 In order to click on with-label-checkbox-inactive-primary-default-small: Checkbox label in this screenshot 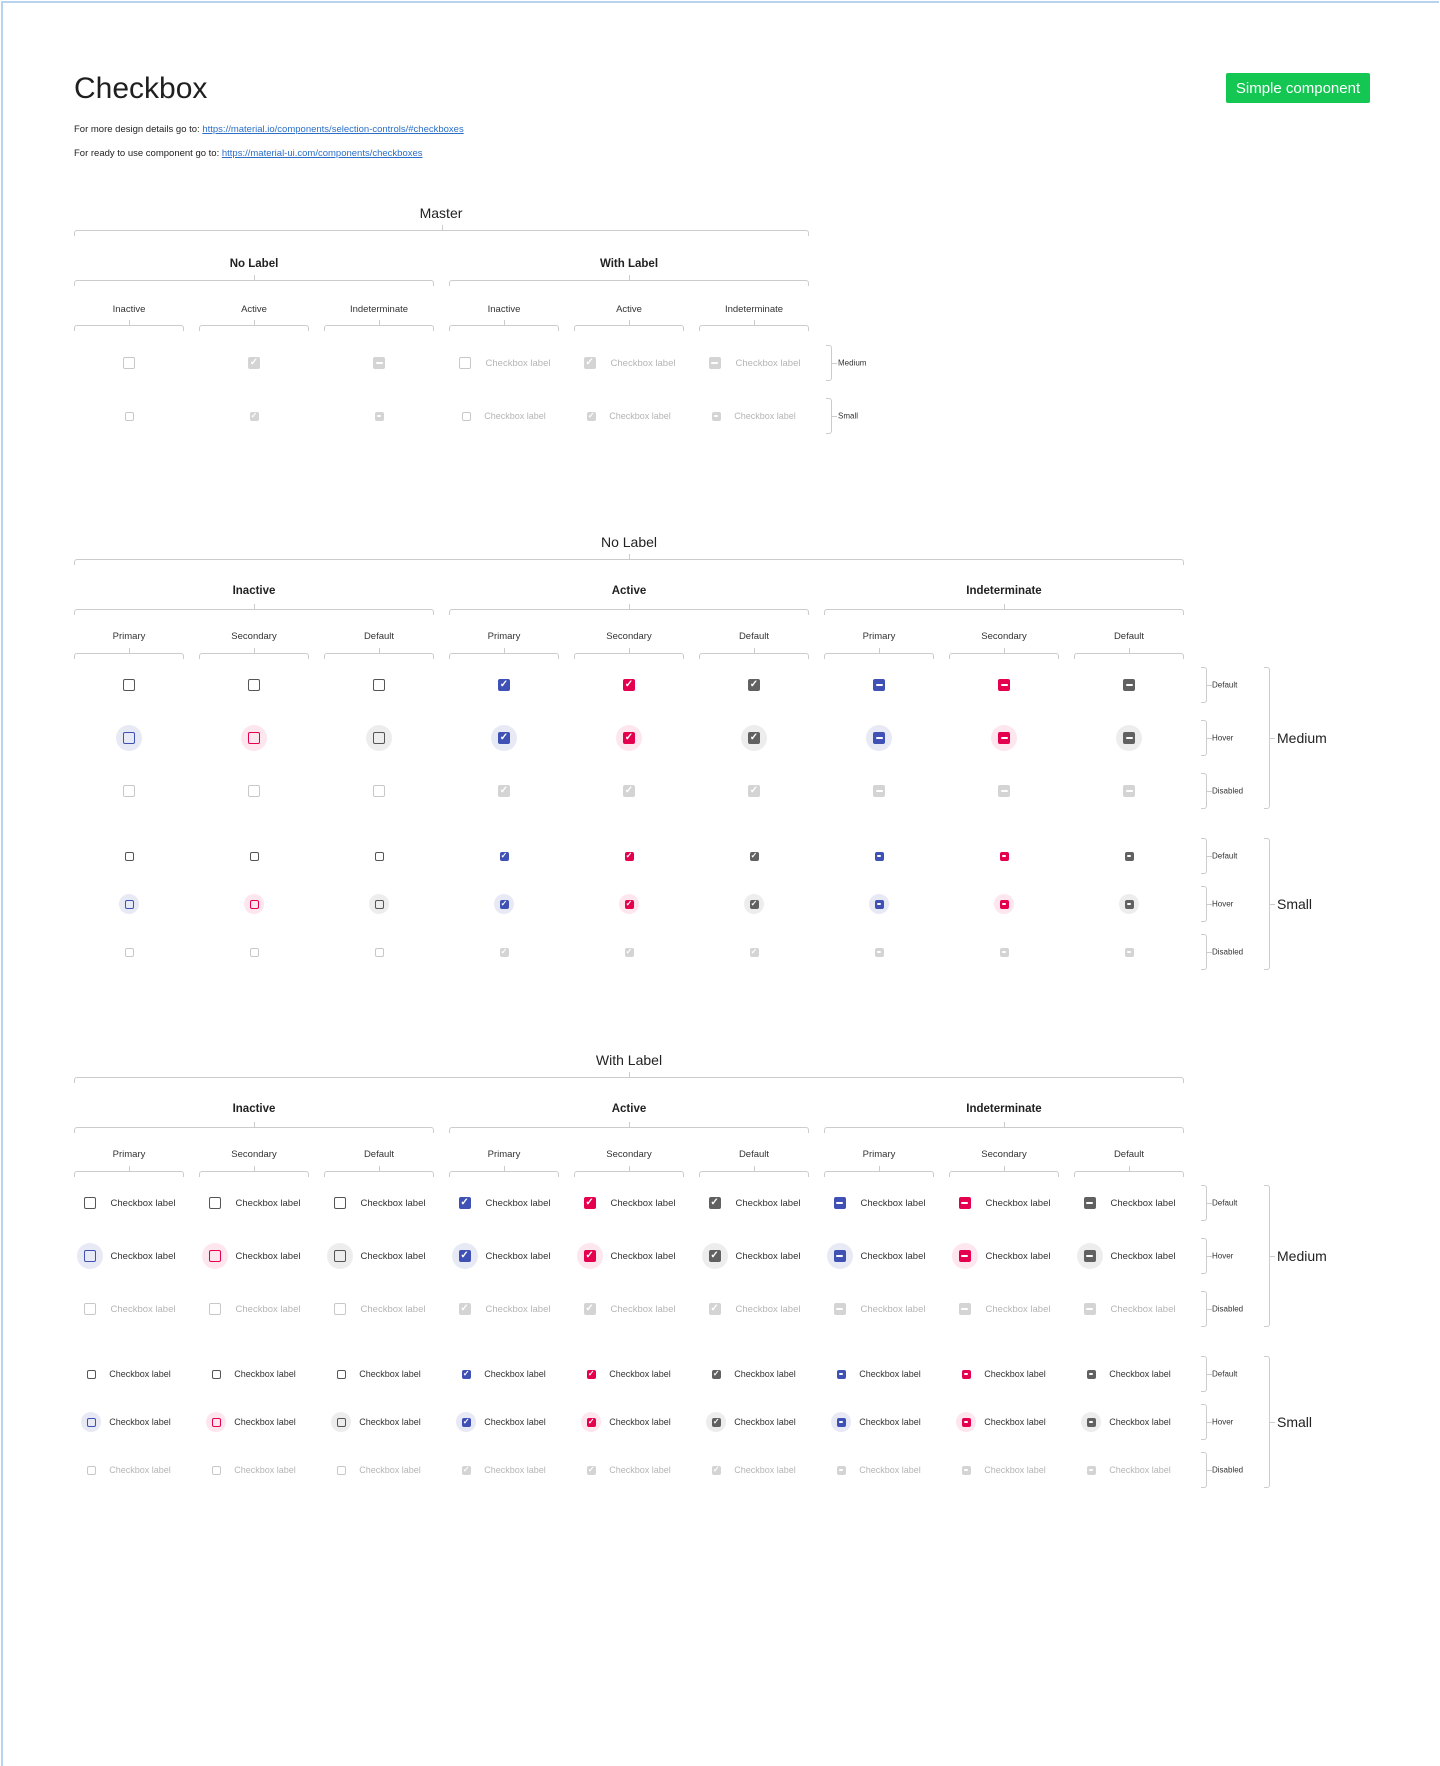, I will do `click(129, 1374)`.